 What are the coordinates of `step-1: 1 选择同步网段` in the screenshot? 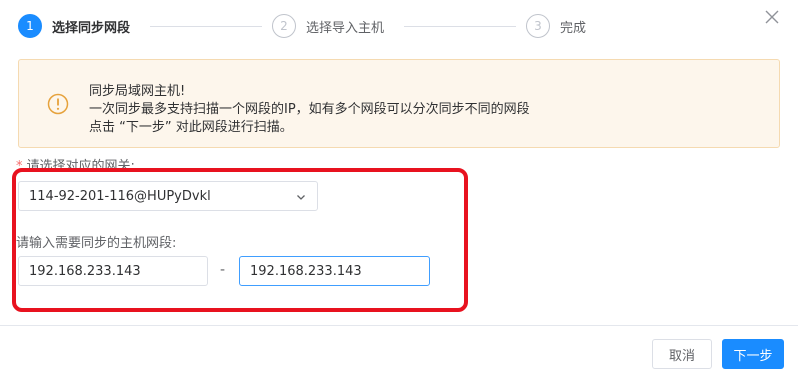 It's located at (74, 26).